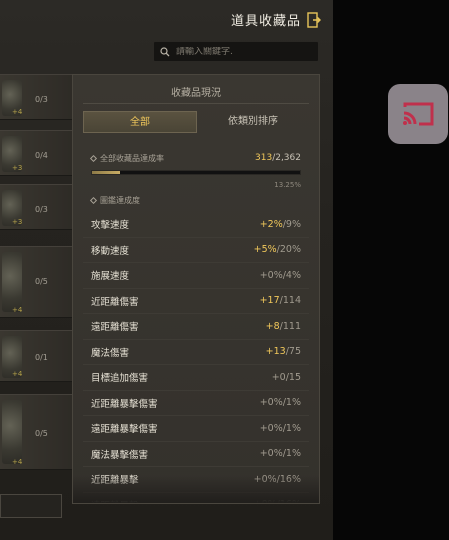 Image resolution: width=449 pixels, height=540 pixels. What do you see at coordinates (196, 103) in the screenshot?
I see `divider` at bounding box center [196, 103].